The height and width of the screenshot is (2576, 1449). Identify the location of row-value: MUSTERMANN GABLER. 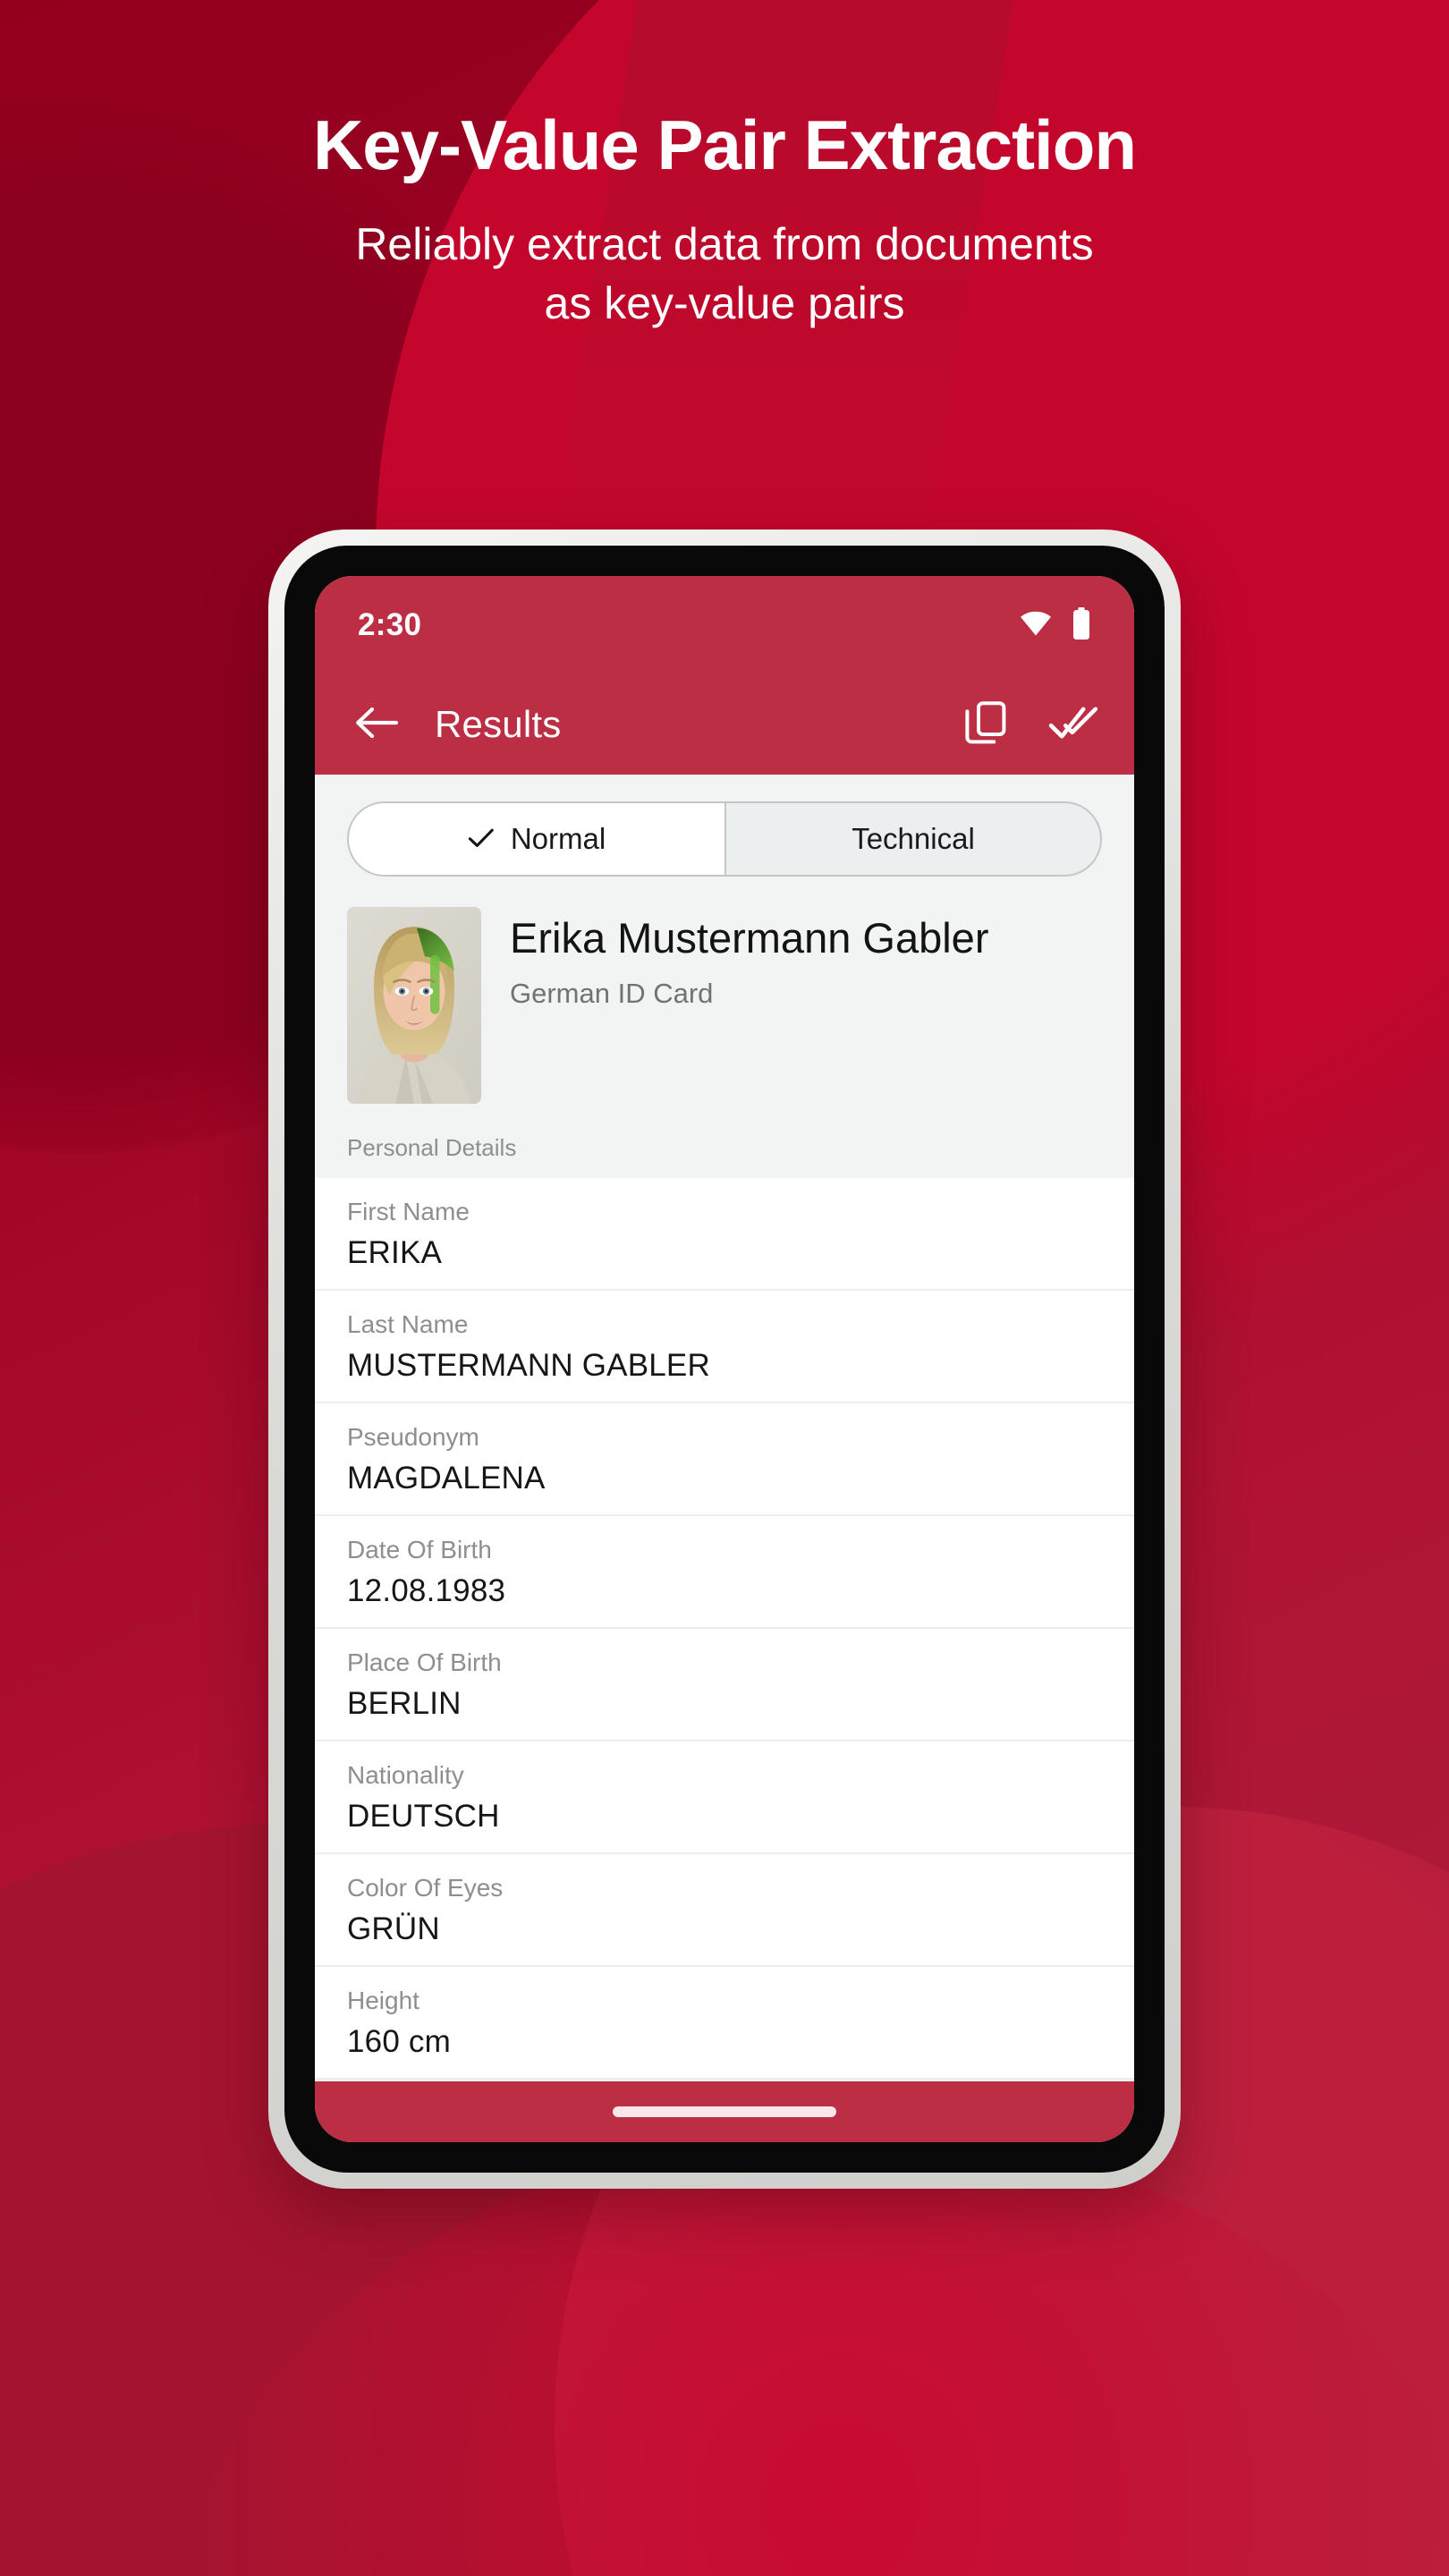
(528, 1365).